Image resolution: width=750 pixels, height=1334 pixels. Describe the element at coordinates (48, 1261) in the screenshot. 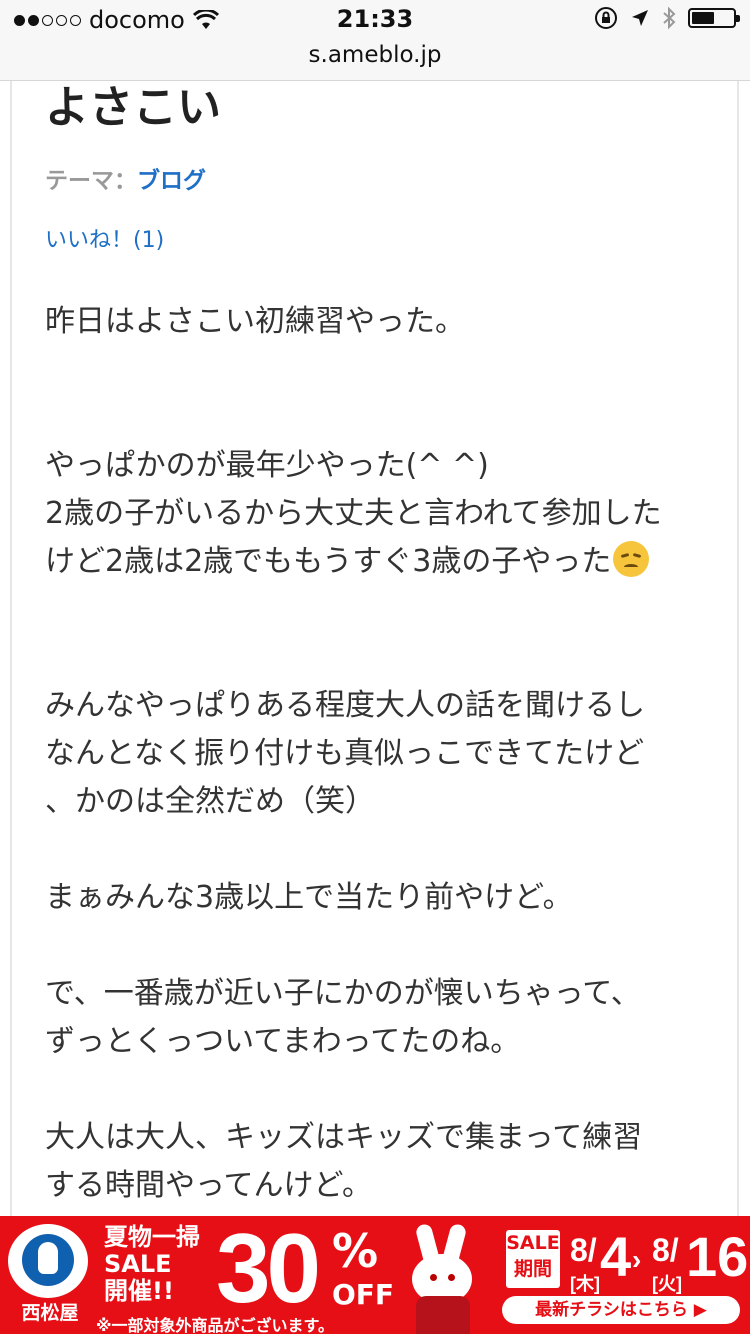

I see `brand-logo-icon` at that location.